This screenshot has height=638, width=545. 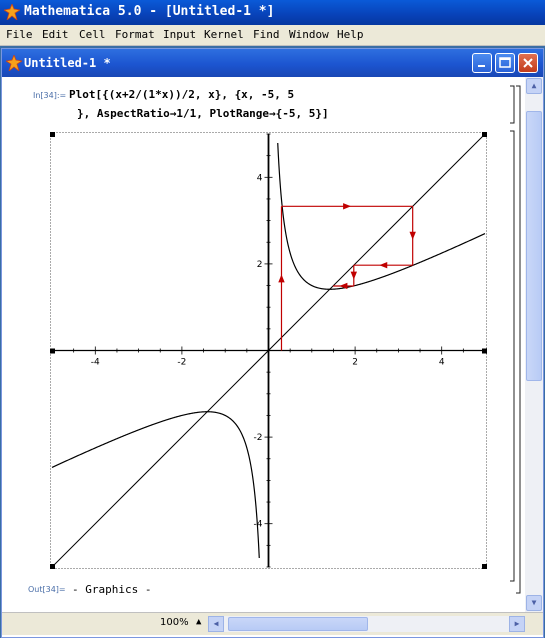 I want to click on input-label: In[34]:=, so click(x=50, y=95).